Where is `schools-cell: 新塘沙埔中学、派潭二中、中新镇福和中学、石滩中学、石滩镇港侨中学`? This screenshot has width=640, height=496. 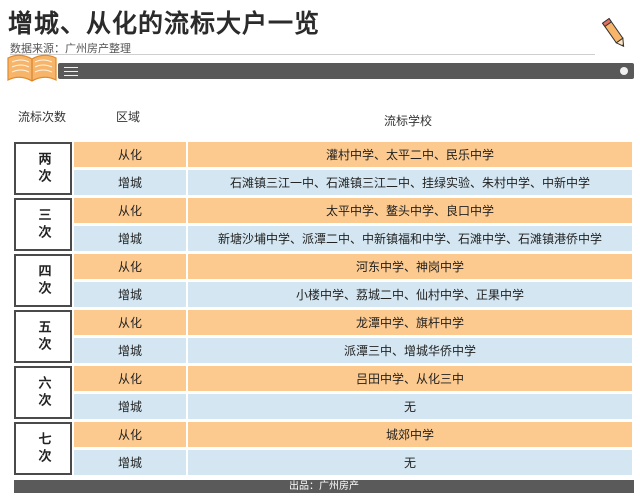 schools-cell: 新塘沙埔中学、派潭二中、中新镇福和中学、石滩中学、石滩镇港侨中学 is located at coordinates (410, 238).